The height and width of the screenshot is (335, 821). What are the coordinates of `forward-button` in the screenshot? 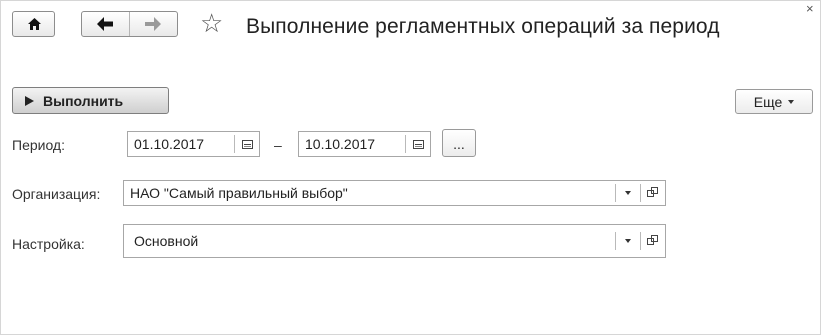 It's located at (153, 24).